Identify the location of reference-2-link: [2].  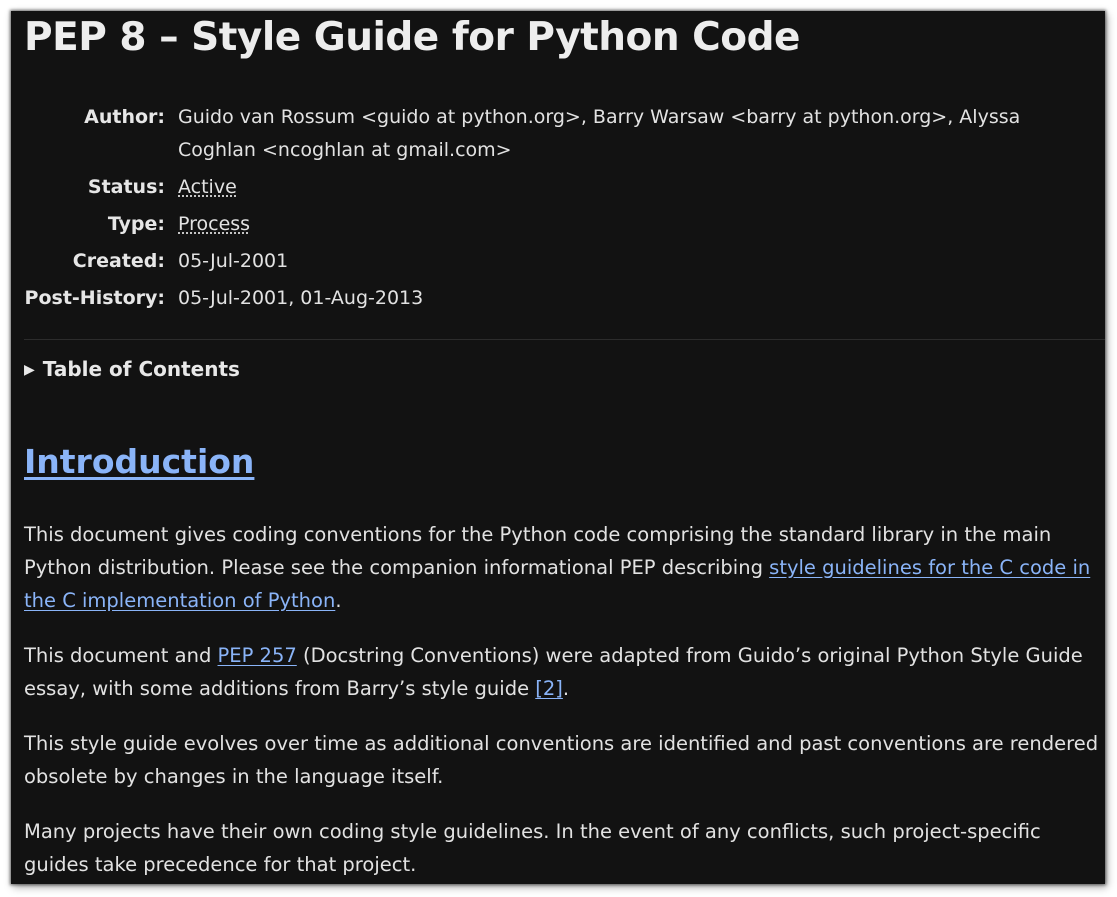
(549, 688).